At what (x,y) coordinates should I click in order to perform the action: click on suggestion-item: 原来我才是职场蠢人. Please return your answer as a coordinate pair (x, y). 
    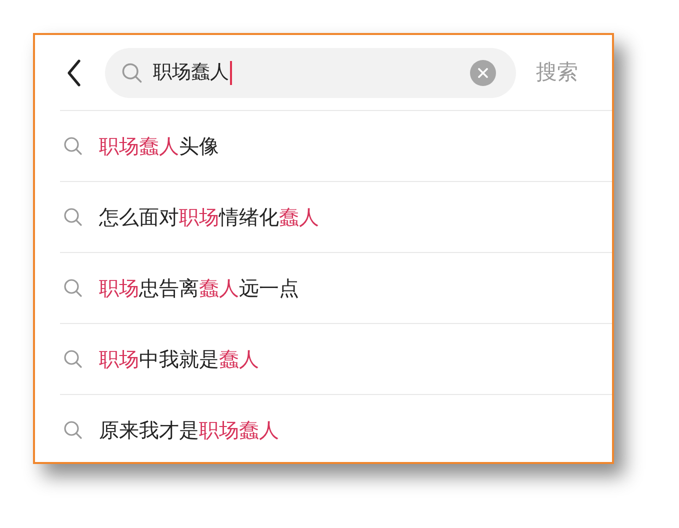
    Looking at the image, I should click on (336, 428).